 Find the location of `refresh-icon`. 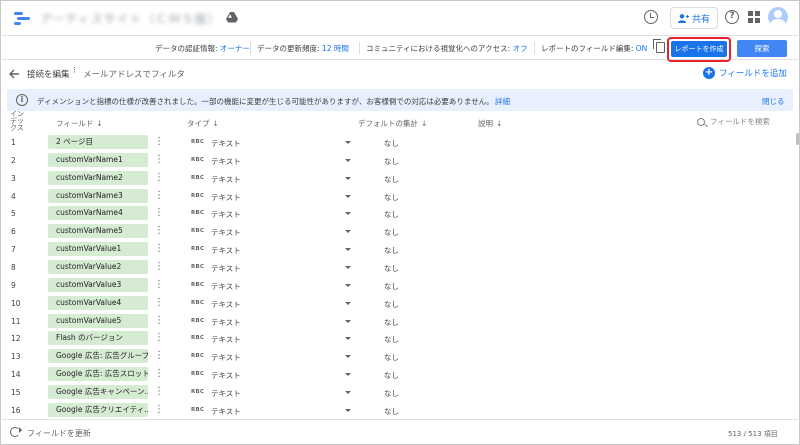

refresh-icon is located at coordinates (16, 432).